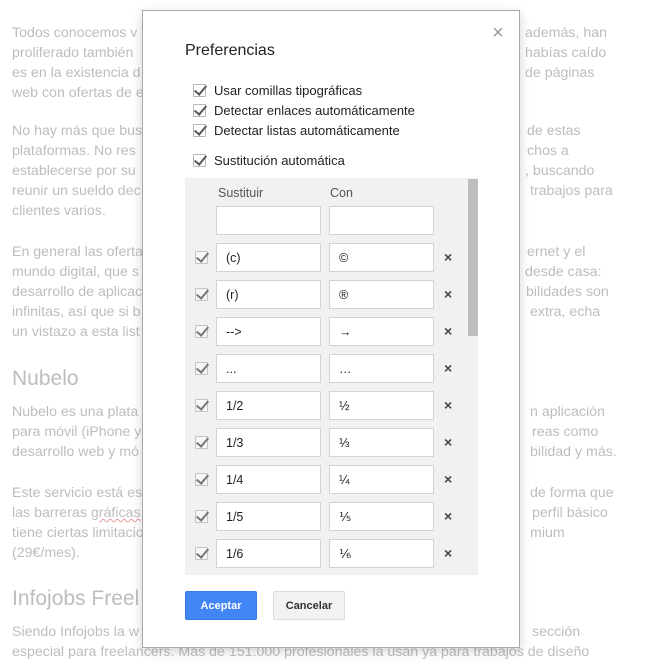 This screenshot has height=666, width=650. What do you see at coordinates (563, 272) in the screenshot?
I see `article-line: desde casa:` at bounding box center [563, 272].